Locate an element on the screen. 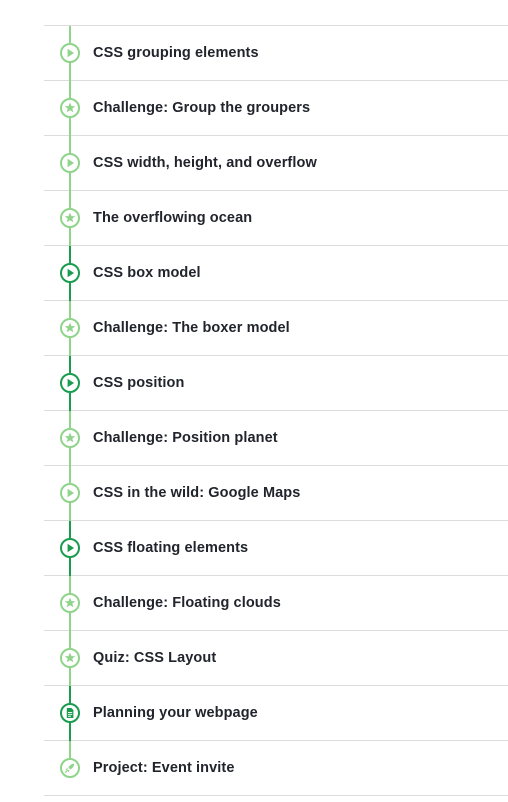 The width and height of the screenshot is (508, 802). lesson-item: Quiz: CSS Layout is located at coordinates (276, 658).